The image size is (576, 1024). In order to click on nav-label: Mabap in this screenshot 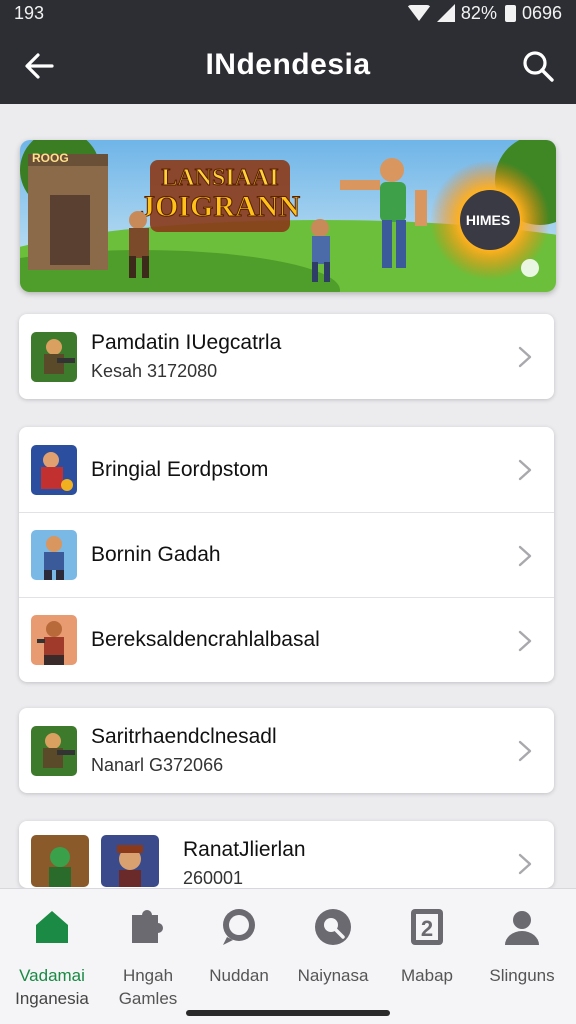, I will do `click(427, 975)`.